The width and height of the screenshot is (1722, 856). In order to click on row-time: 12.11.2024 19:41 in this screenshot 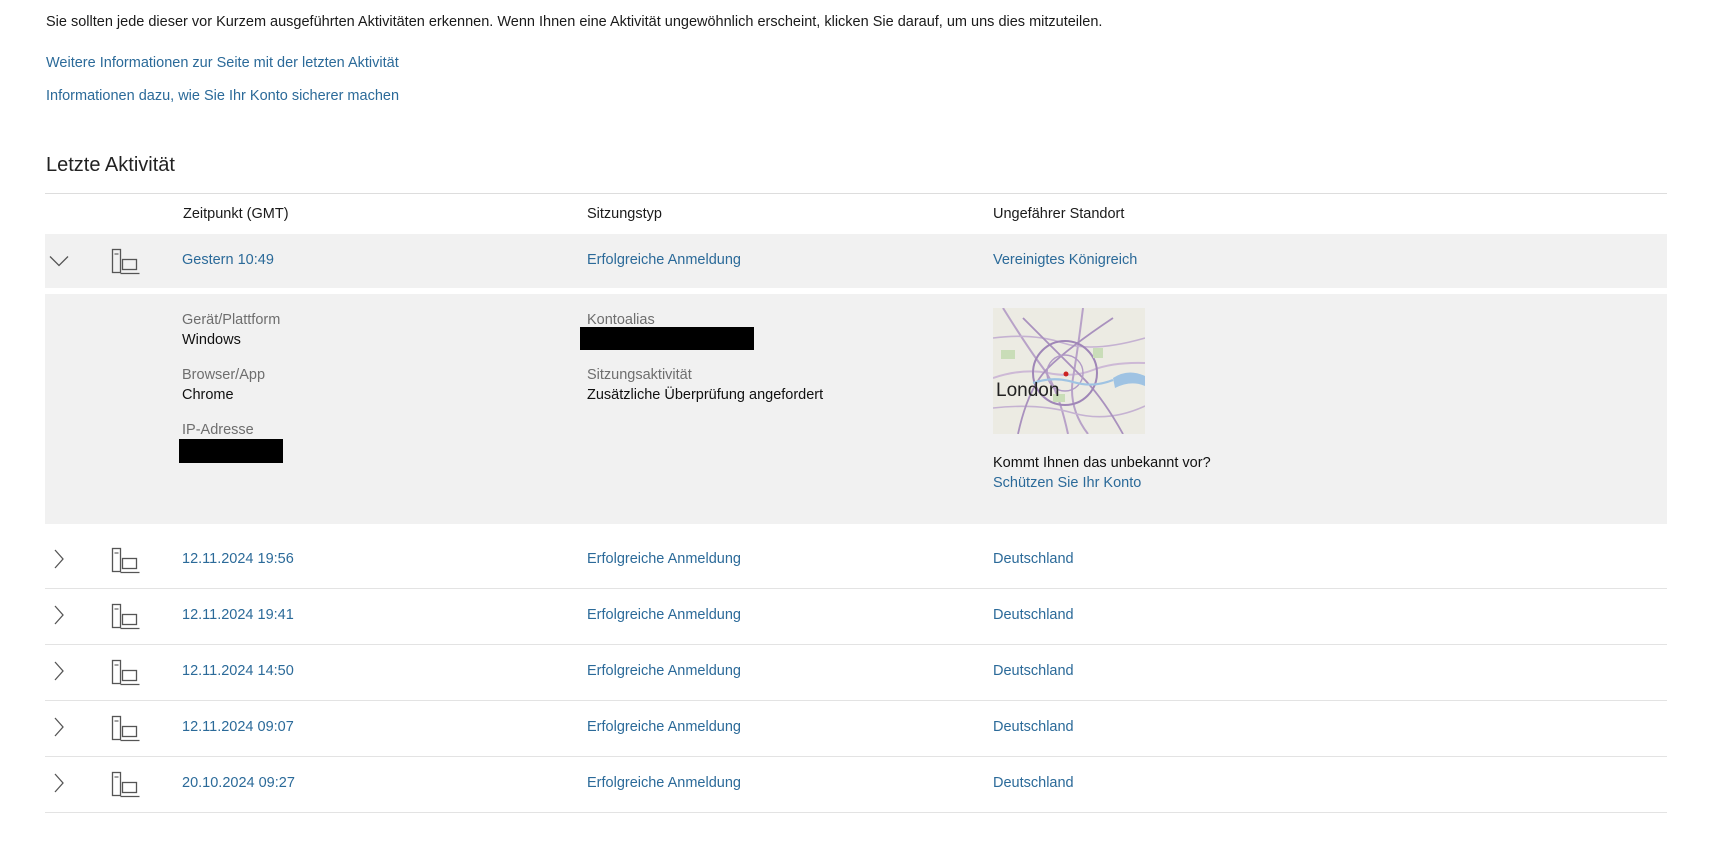, I will do `click(238, 615)`.